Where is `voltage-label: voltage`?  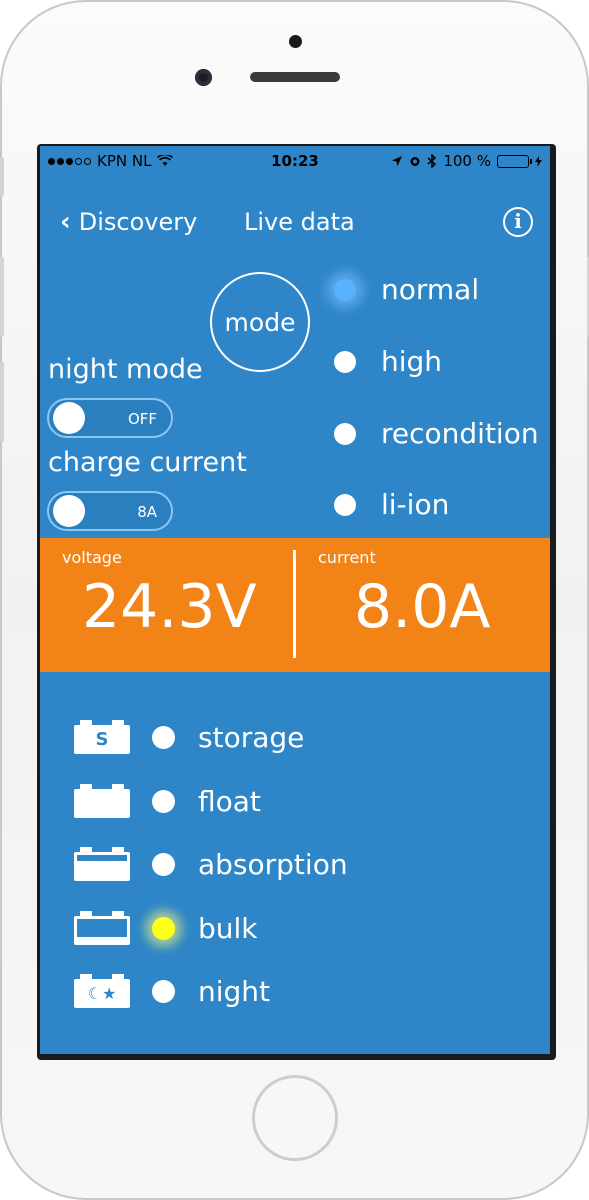 voltage-label: voltage is located at coordinates (92, 557).